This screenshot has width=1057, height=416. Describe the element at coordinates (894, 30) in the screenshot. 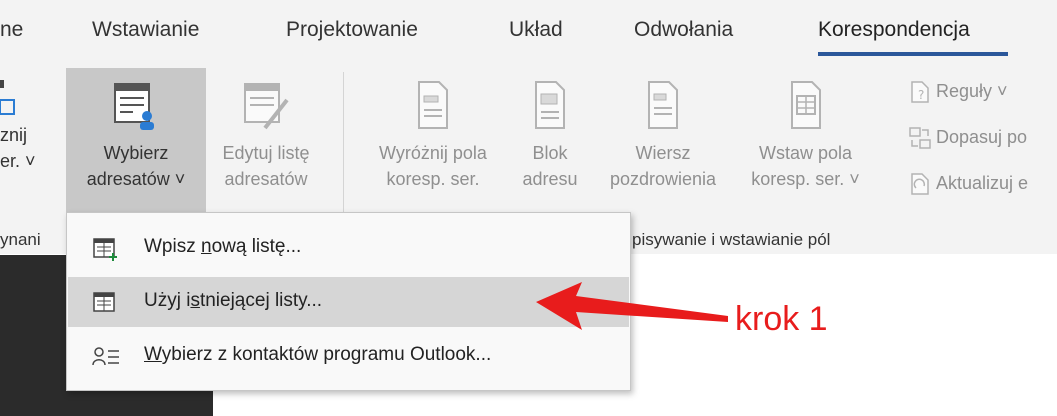

I see `tab-mailings: Korespondencja` at that location.